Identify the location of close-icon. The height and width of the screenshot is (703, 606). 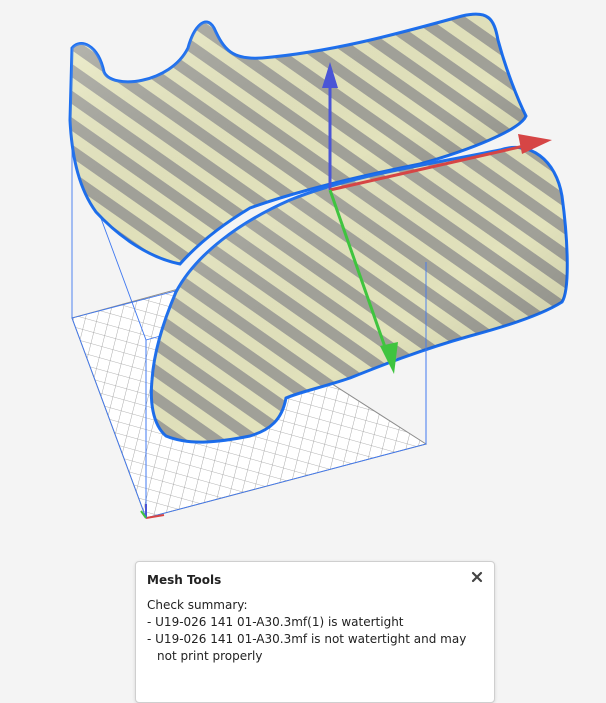
(477, 577).